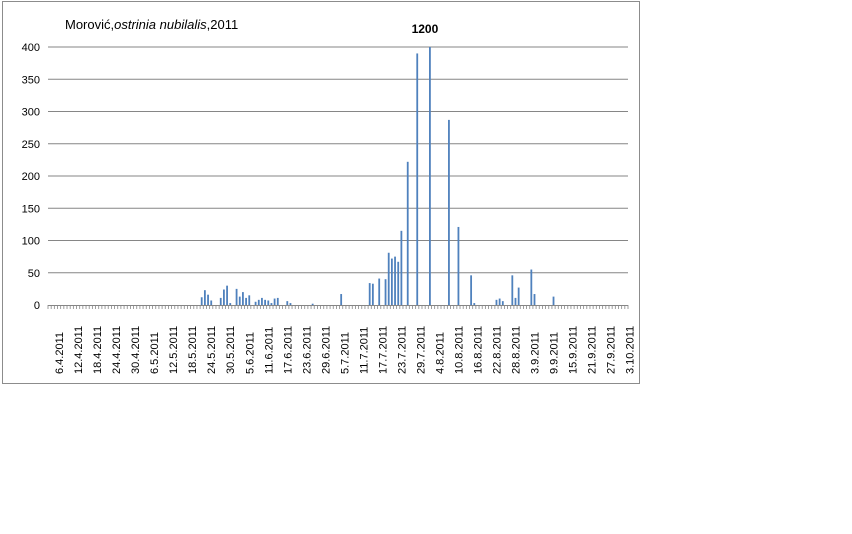  I want to click on x-tick-label: 11.7.2011, so click(364, 350).